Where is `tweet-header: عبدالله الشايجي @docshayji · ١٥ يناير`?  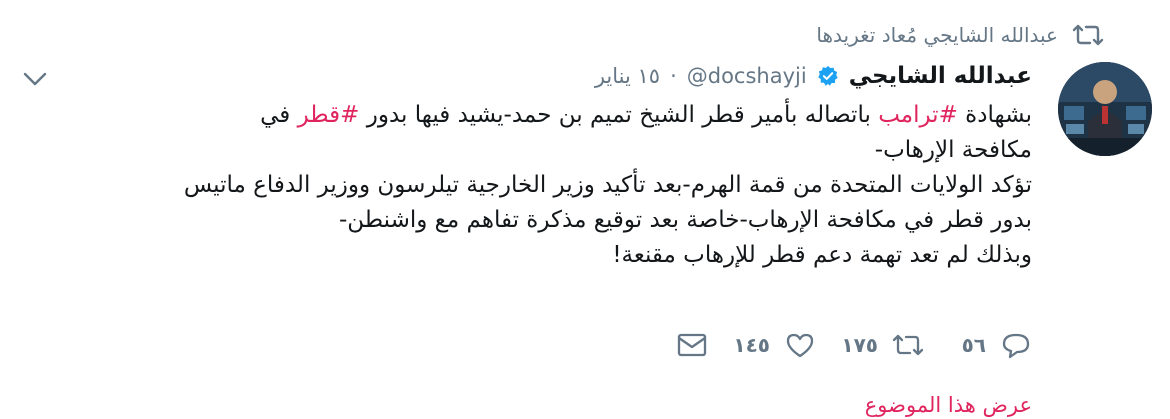
tweet-header: عبدالله الشايجي @docshayji · ١٥ يناير is located at coordinates (527, 76).